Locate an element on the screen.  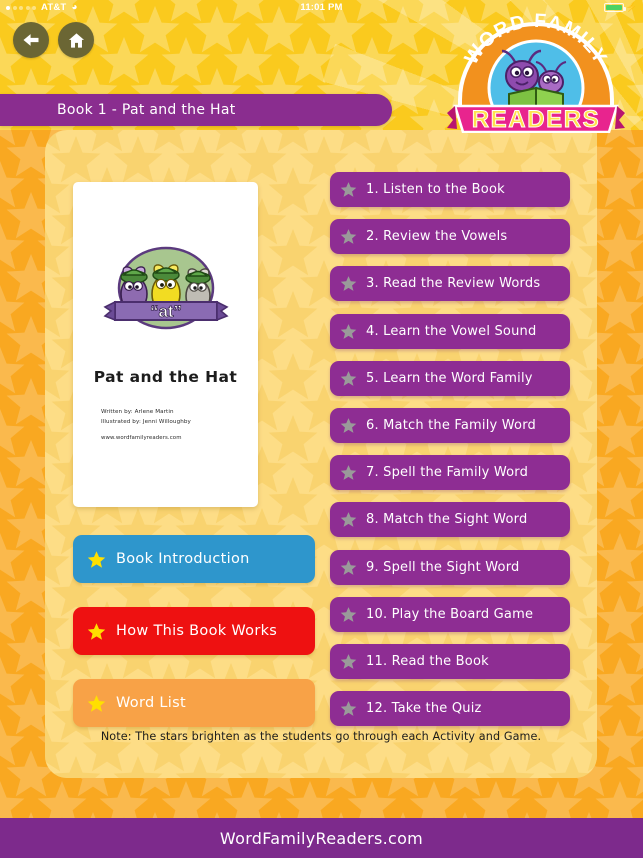
activity-button-5: 5. Learn the Word Family is located at coordinates (450, 378).